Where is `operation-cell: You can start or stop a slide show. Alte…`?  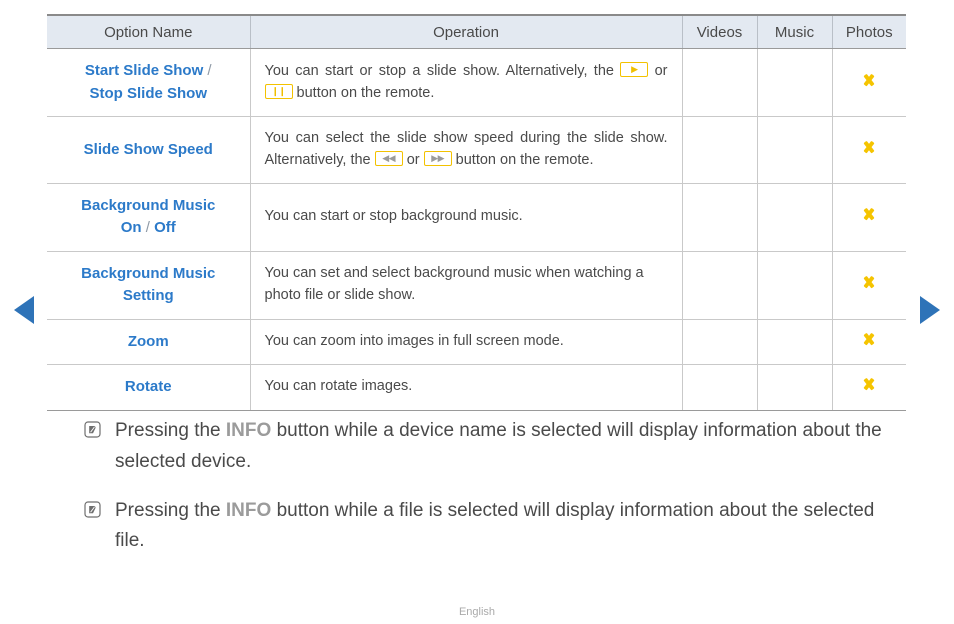 operation-cell: You can start or stop a slide show. Alte… is located at coordinates (465, 82).